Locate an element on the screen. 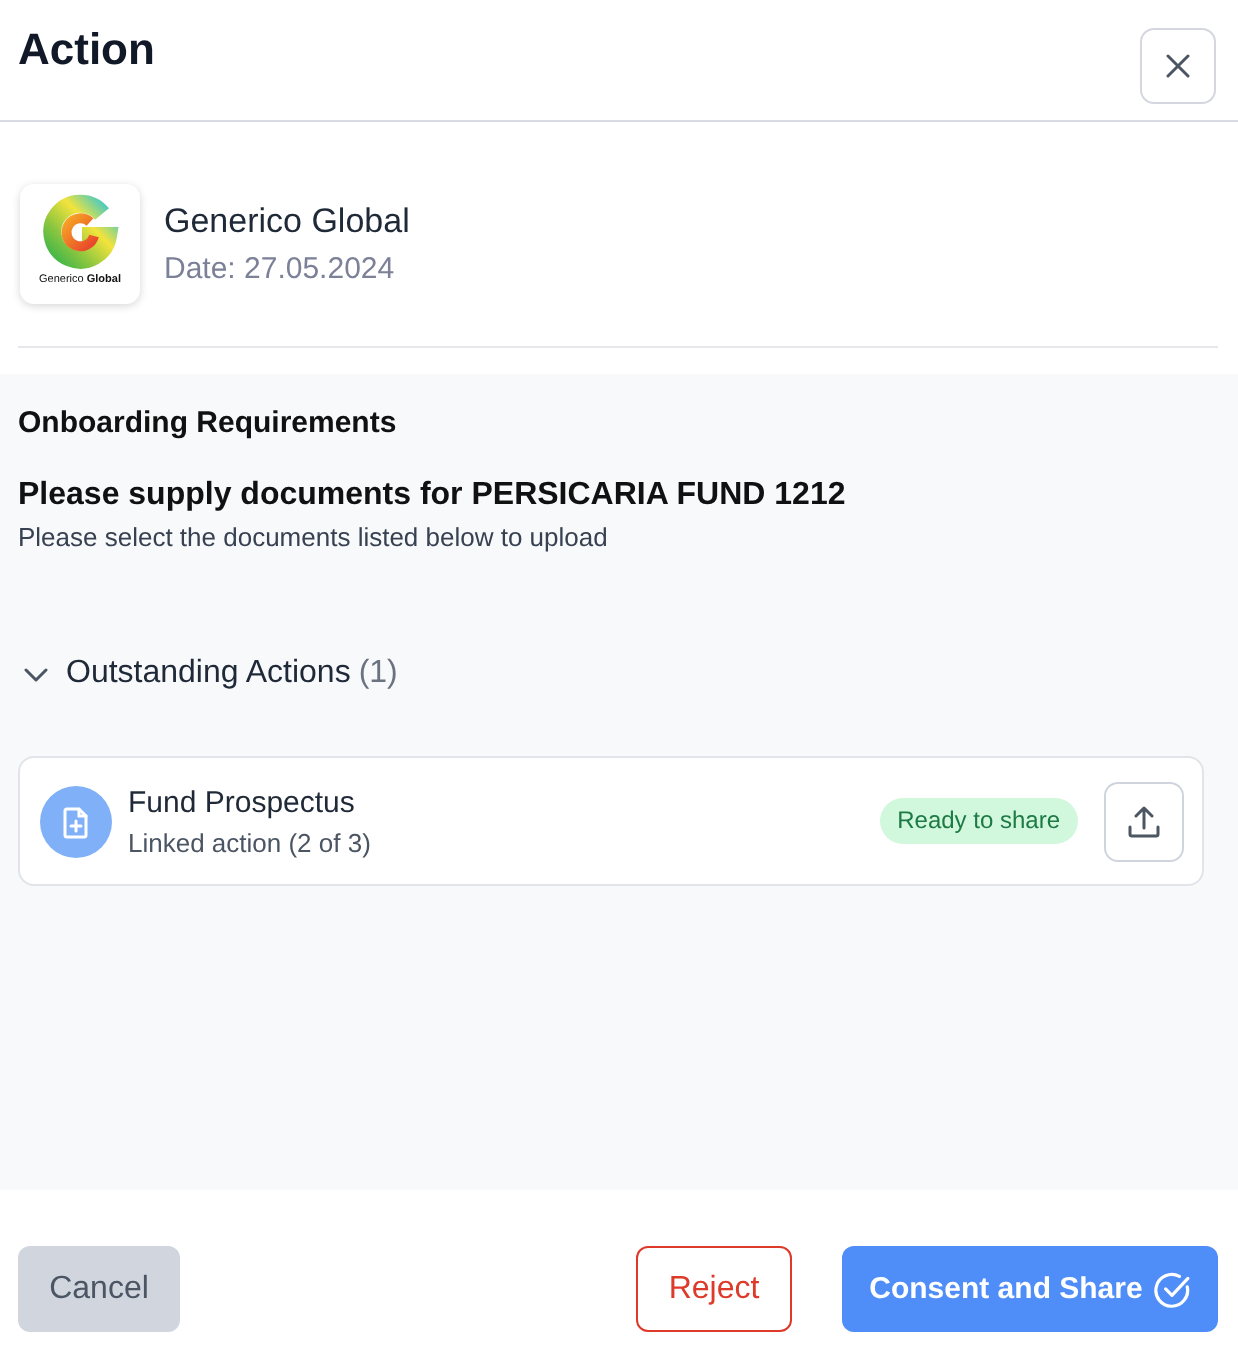  close-icon is located at coordinates (1178, 66).